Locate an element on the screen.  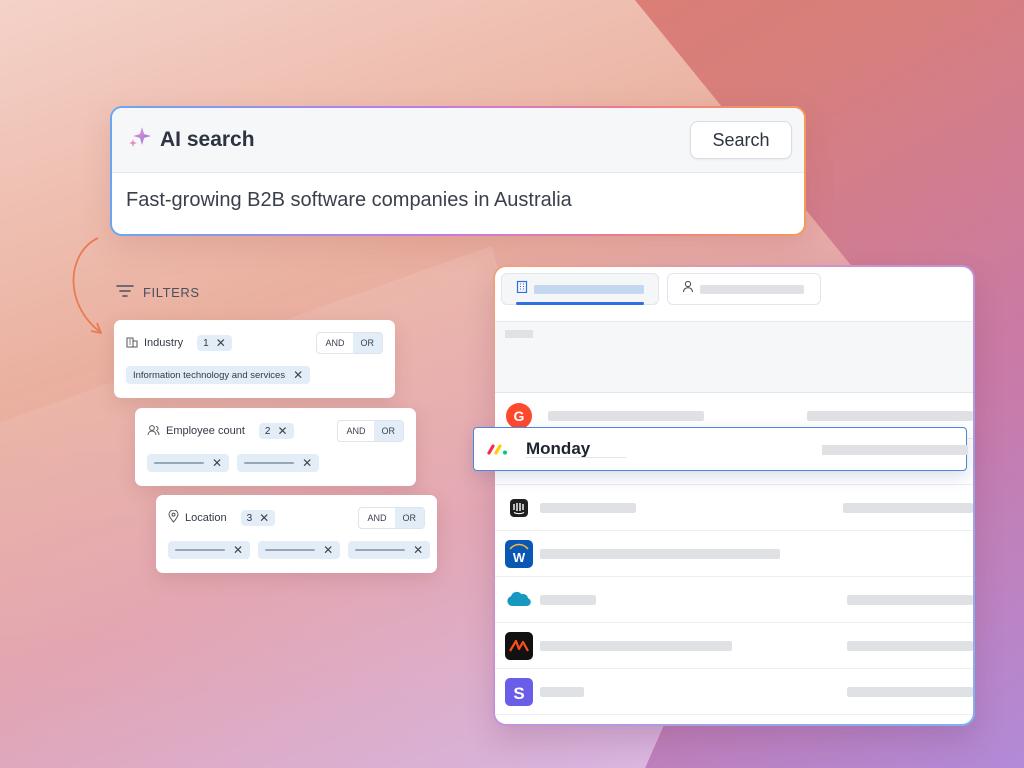
figma-logo is located at coordinates (519, 724).